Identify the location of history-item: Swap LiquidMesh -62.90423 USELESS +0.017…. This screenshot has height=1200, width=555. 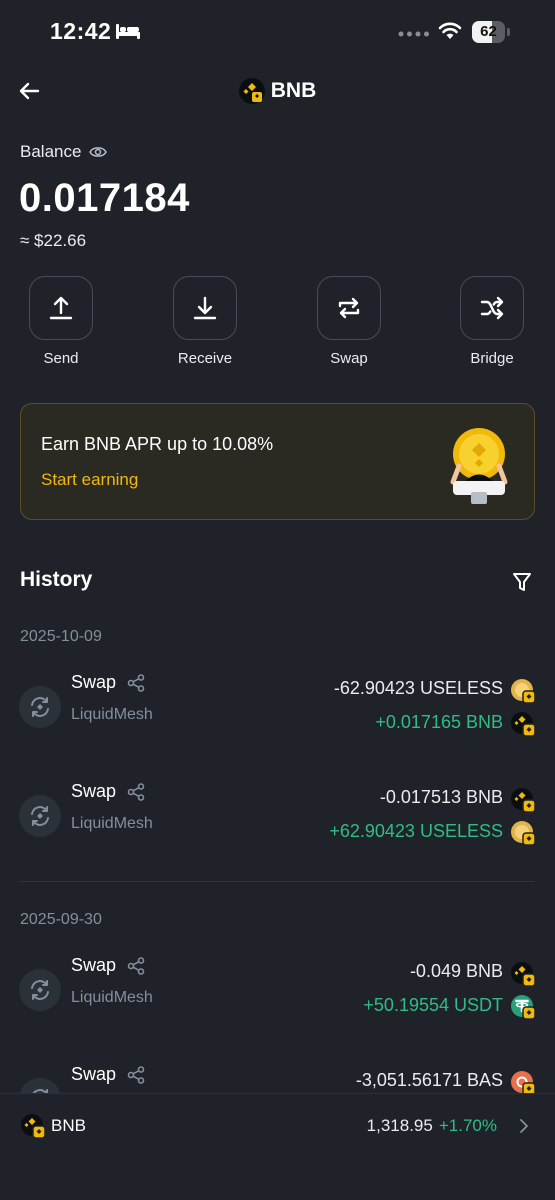
(277, 707).